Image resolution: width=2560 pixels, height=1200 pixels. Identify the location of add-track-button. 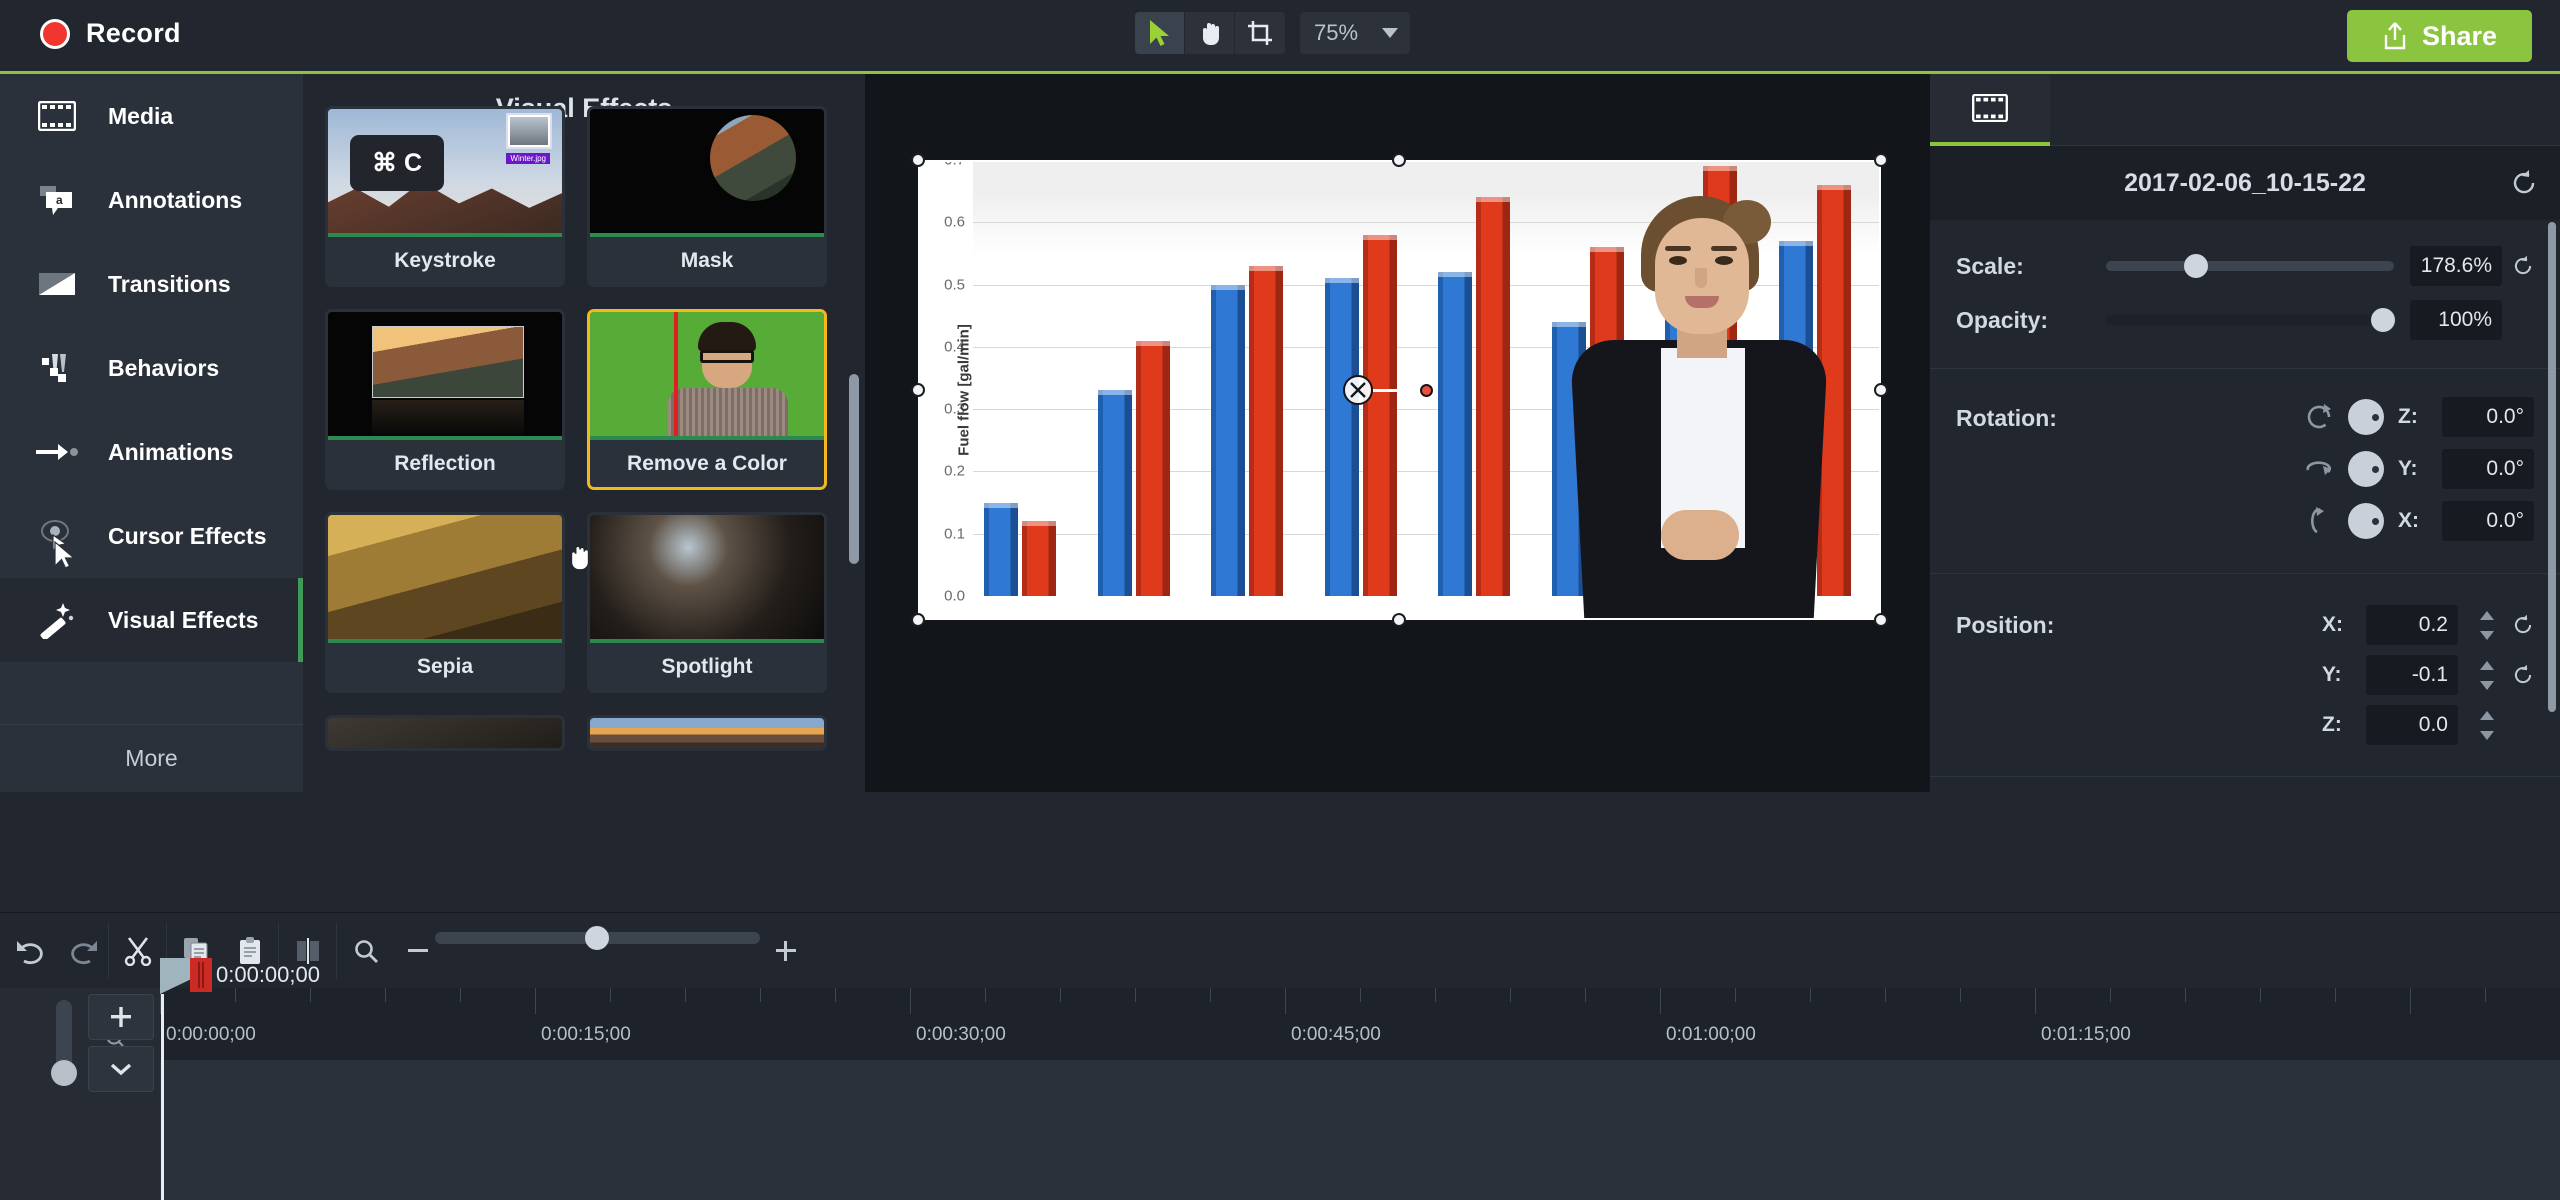
(121, 1017).